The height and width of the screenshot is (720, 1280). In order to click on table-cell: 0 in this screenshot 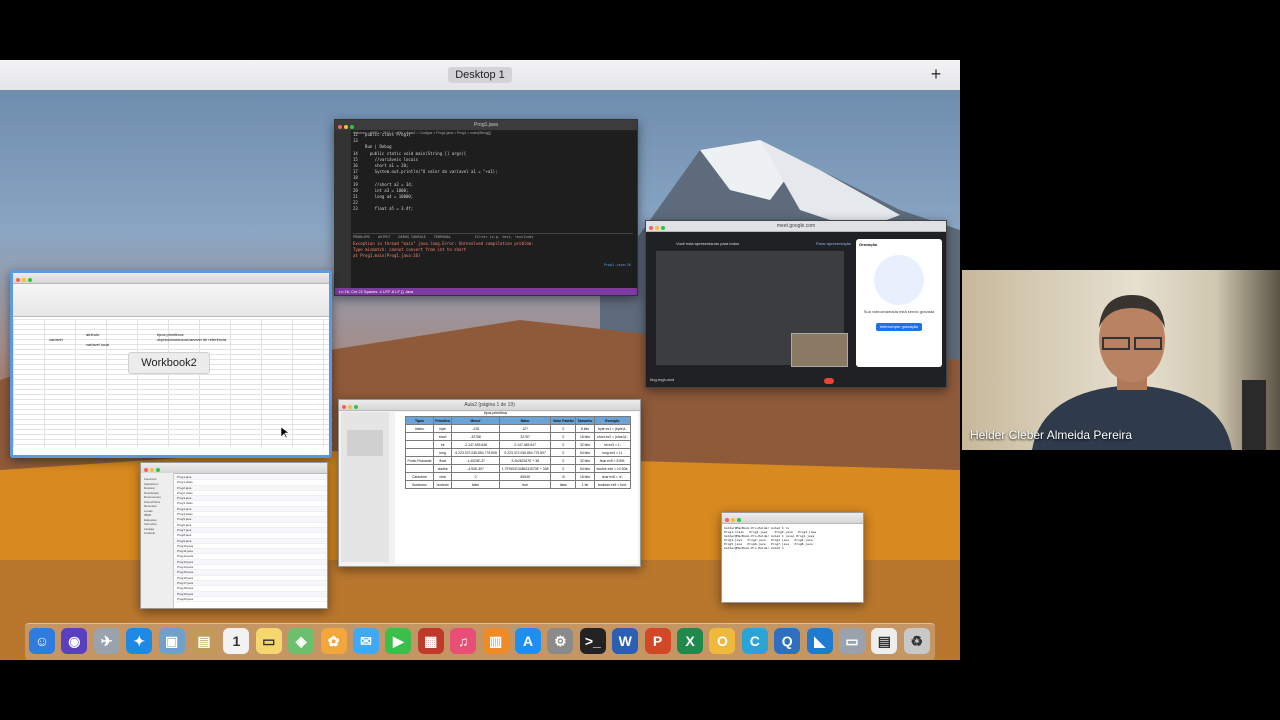, I will do `click(563, 428)`.